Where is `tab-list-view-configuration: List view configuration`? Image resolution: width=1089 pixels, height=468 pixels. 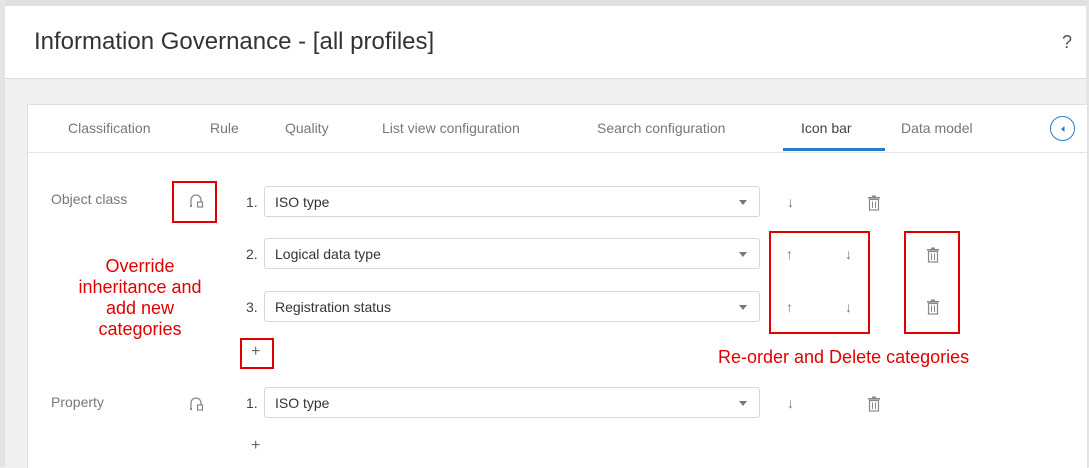
tab-list-view-configuration: List view configuration is located at coordinates (451, 128).